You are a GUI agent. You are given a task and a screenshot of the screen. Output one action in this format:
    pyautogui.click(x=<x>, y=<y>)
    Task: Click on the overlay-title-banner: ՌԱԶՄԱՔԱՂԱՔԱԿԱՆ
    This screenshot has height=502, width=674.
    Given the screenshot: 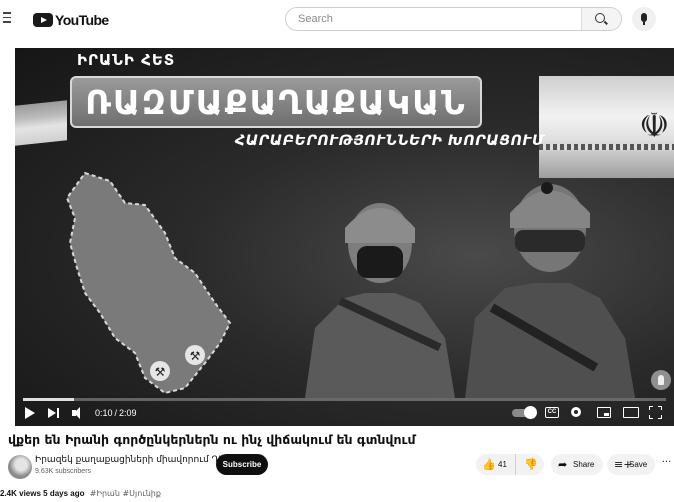 What is the action you would take?
    pyautogui.click(x=276, y=102)
    